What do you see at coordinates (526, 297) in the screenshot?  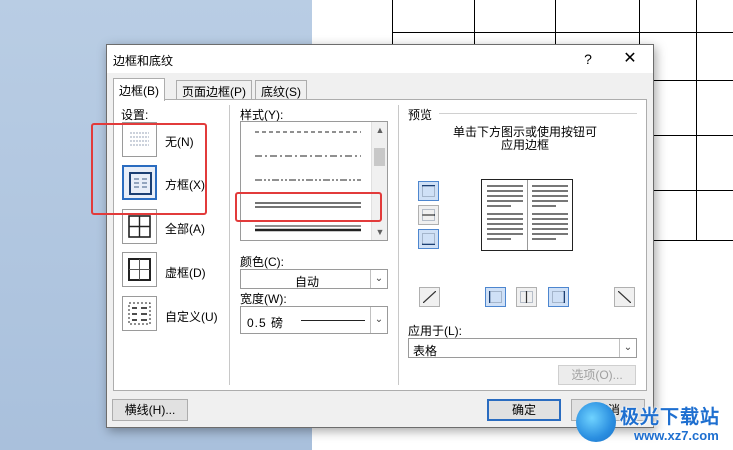 I see `border-inside-vertical-button` at bounding box center [526, 297].